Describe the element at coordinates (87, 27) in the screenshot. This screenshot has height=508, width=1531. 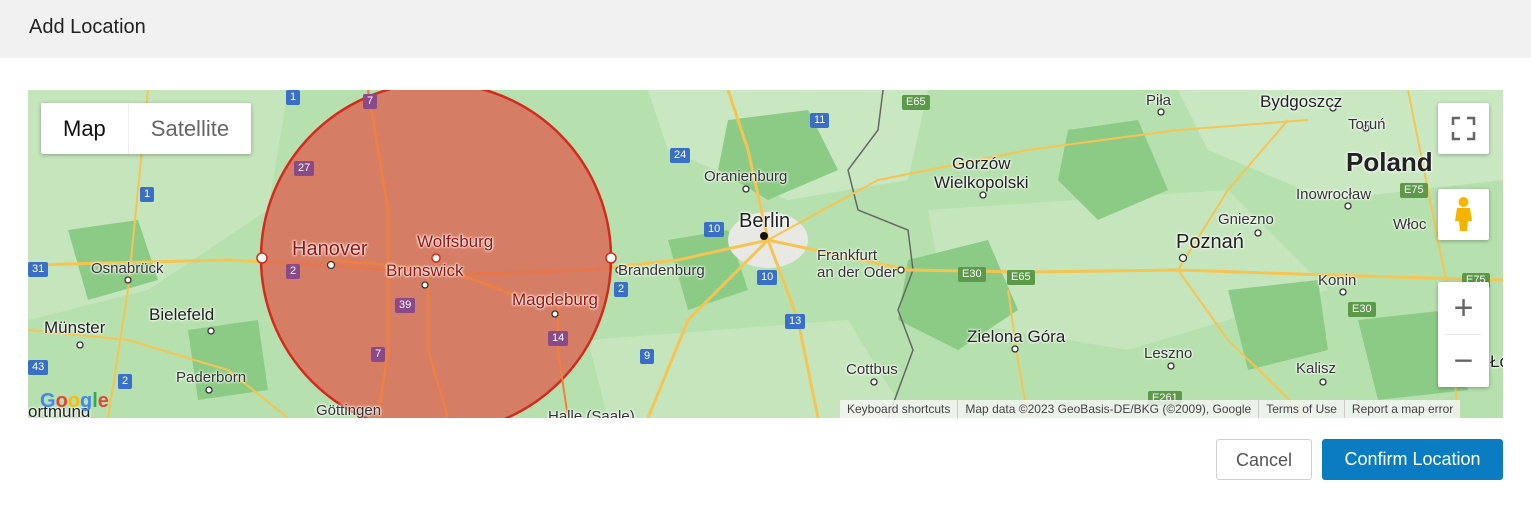
I see `dialog-title: Add Location` at that location.